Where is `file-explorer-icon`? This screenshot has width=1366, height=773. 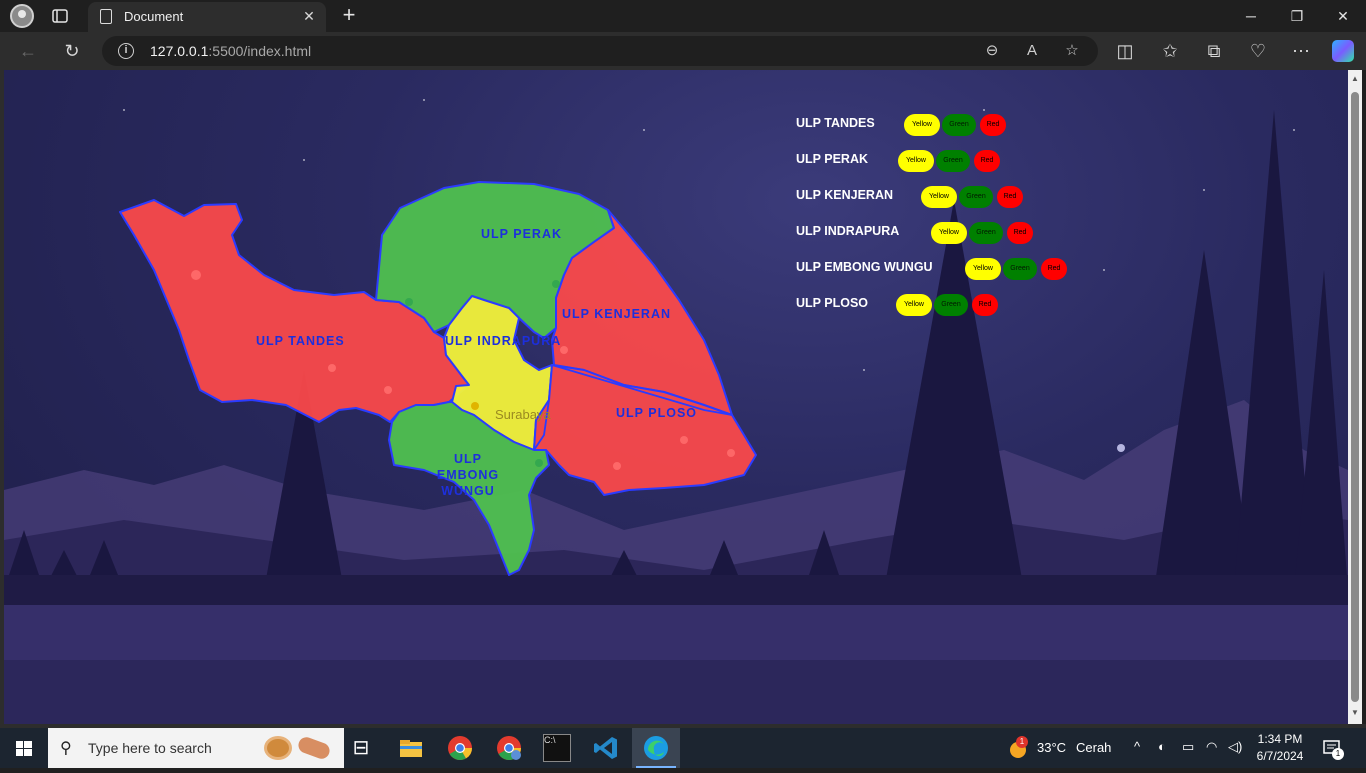 file-explorer-icon is located at coordinates (411, 748).